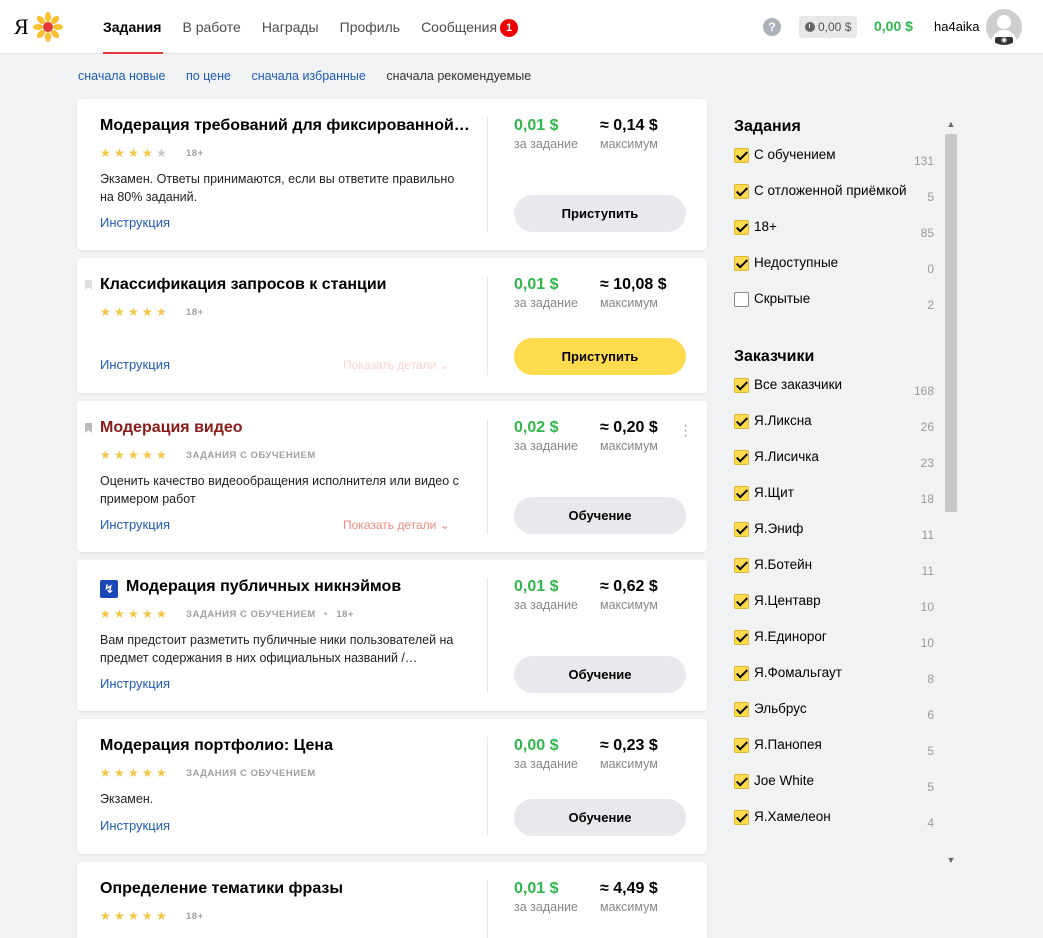  I want to click on filter-option: С отложенной приёмкой 5, so click(839, 201).